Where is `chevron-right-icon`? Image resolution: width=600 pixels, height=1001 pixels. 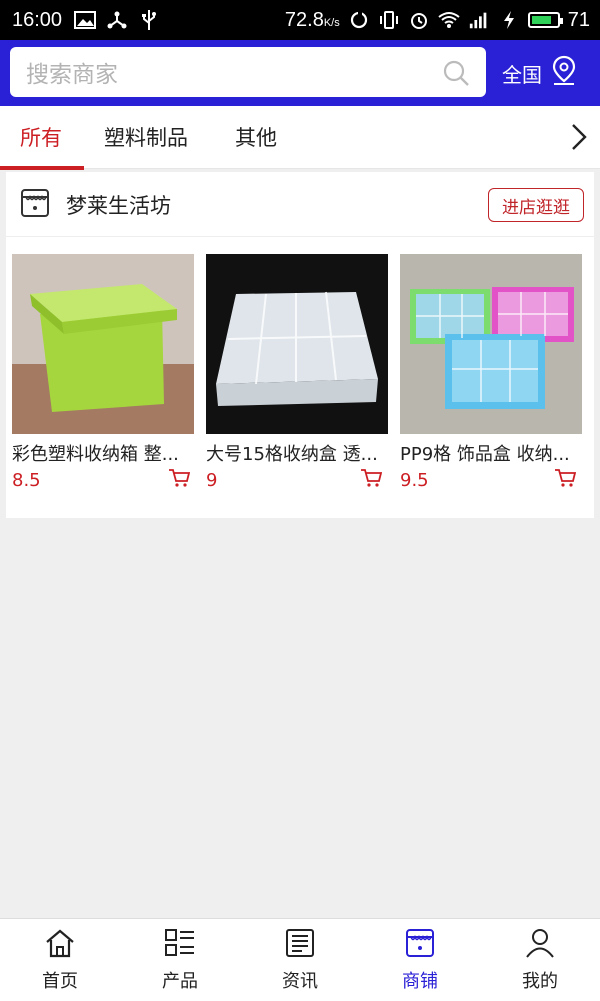
chevron-right-icon is located at coordinates (579, 139).